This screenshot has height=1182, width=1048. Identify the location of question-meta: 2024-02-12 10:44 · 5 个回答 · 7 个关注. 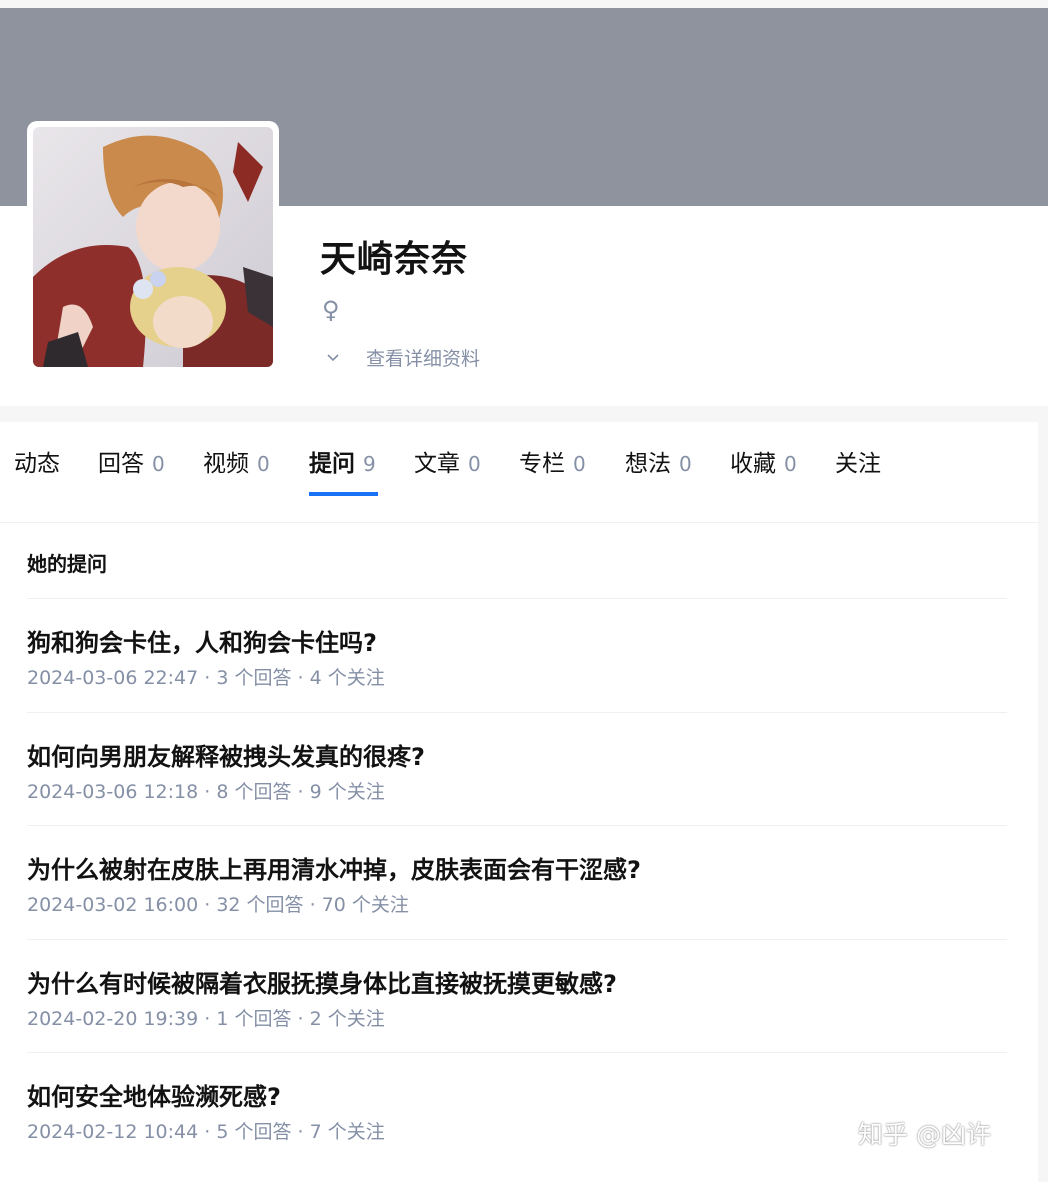
(206, 1132).